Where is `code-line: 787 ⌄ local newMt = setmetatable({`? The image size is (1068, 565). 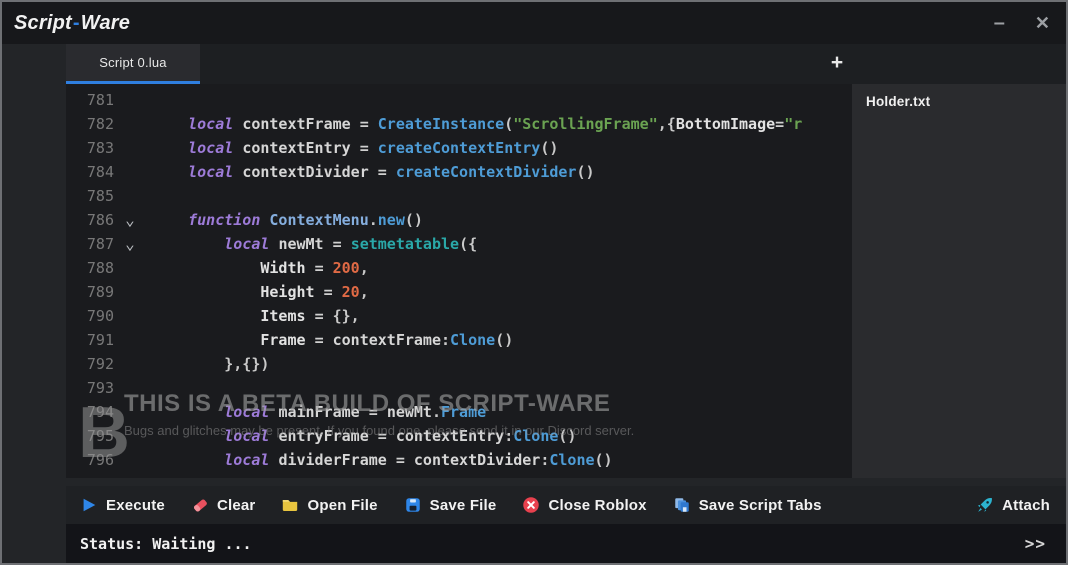
code-line: 787 ⌄ local newMt = setmetatable({ is located at coordinates (459, 244).